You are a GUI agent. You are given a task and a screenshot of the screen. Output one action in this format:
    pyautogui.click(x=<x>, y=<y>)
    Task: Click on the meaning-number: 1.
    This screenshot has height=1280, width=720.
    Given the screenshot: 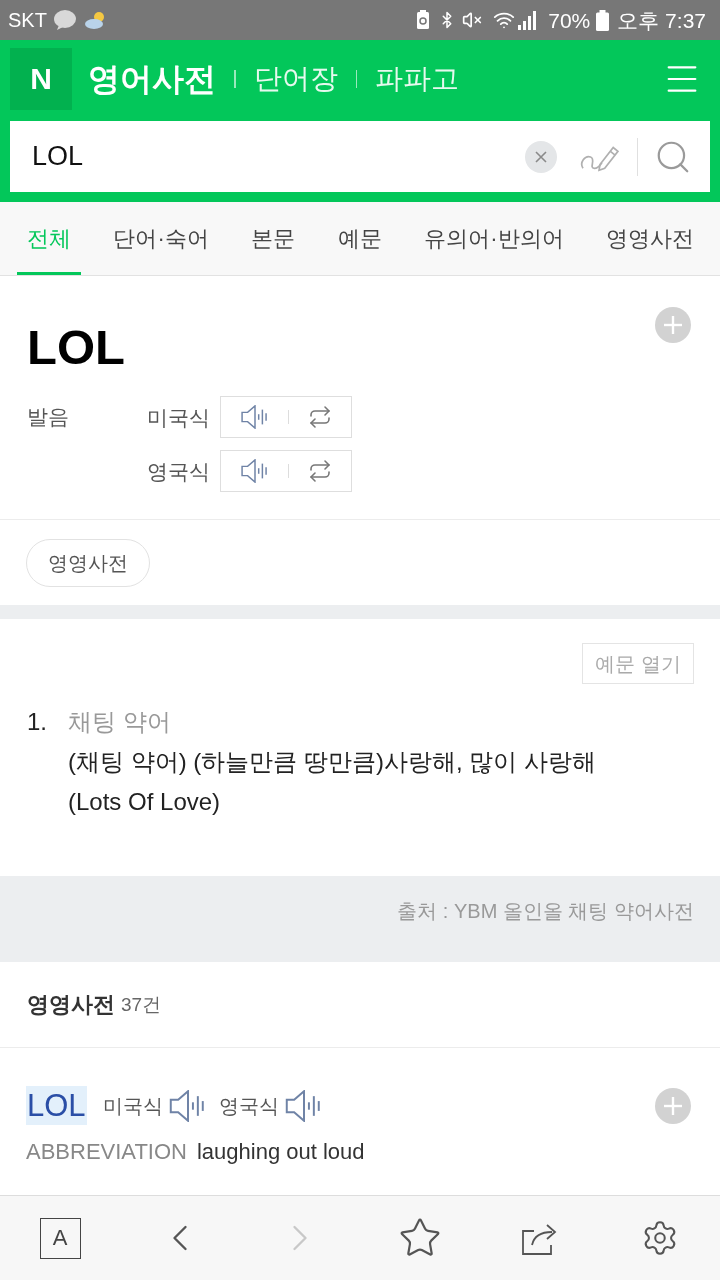 What is the action you would take?
    pyautogui.click(x=37, y=722)
    